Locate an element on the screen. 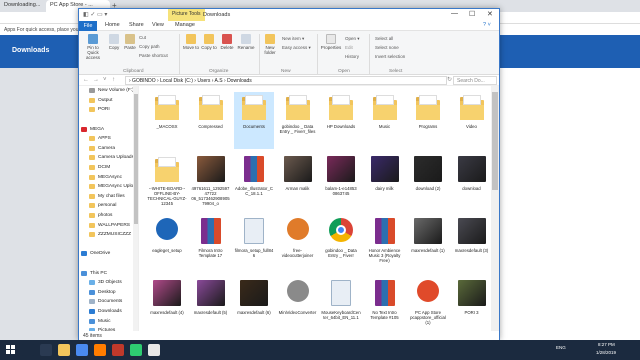  nav-item: Documents is located at coordinates (108, 302).